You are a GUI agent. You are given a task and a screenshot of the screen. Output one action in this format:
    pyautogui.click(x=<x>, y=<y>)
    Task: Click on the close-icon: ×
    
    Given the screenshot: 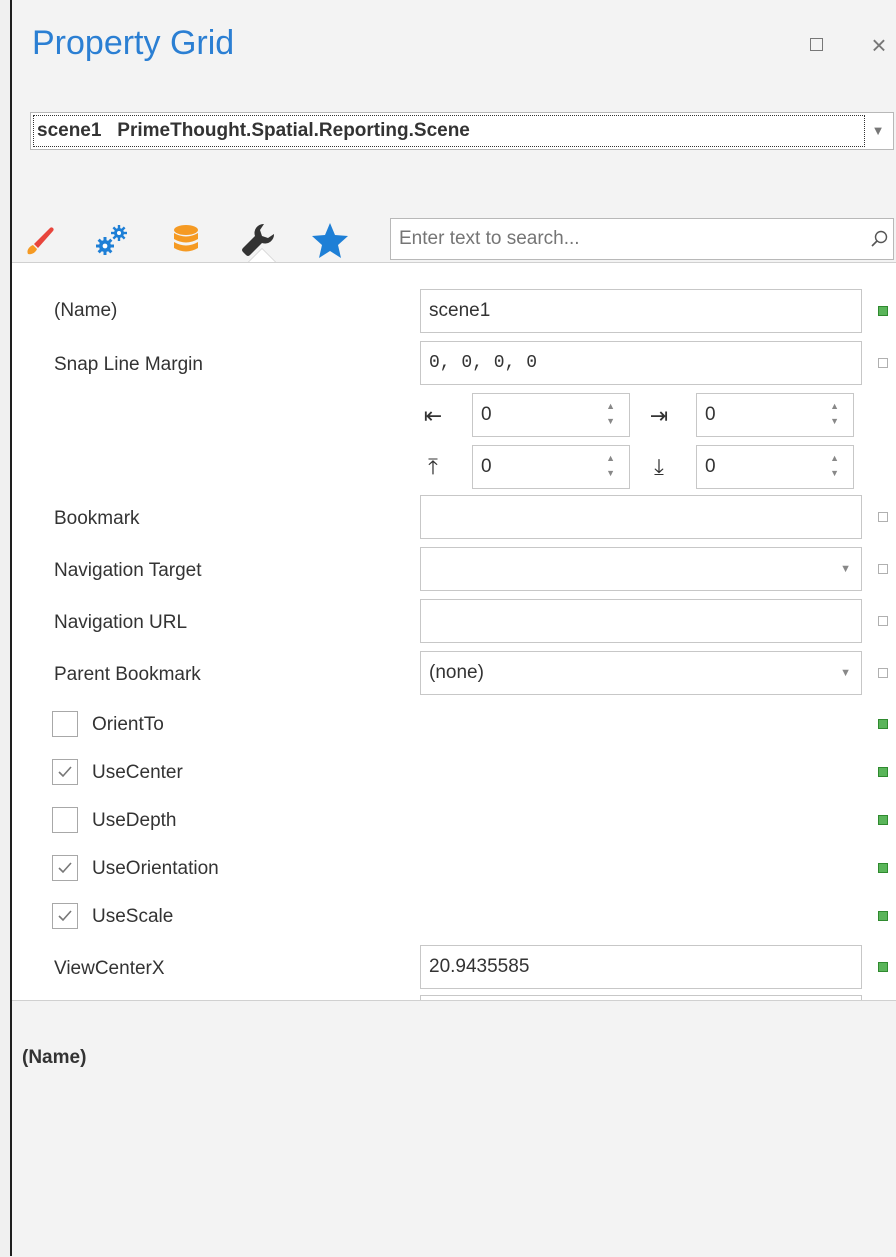 What is the action you would take?
    pyautogui.click(x=879, y=45)
    